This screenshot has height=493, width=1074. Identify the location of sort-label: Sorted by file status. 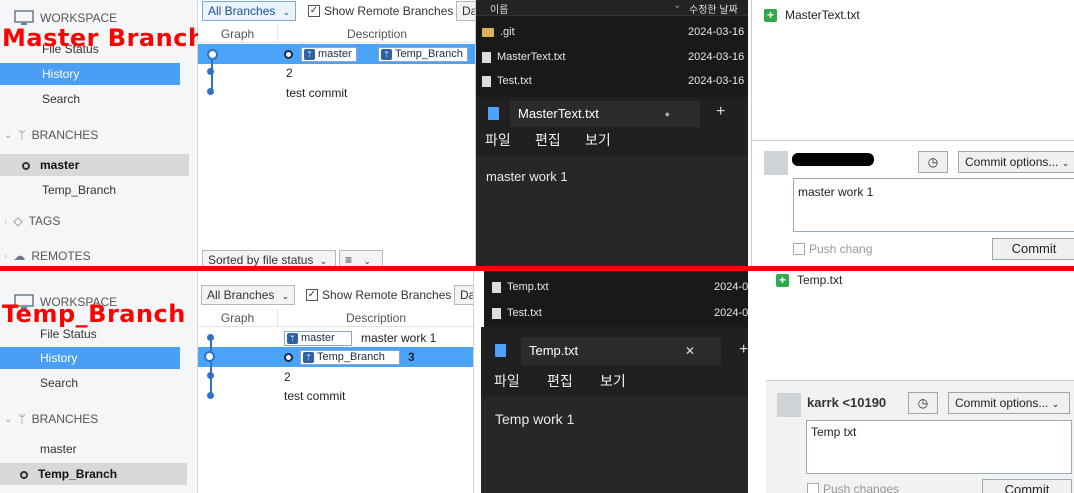
(261, 259).